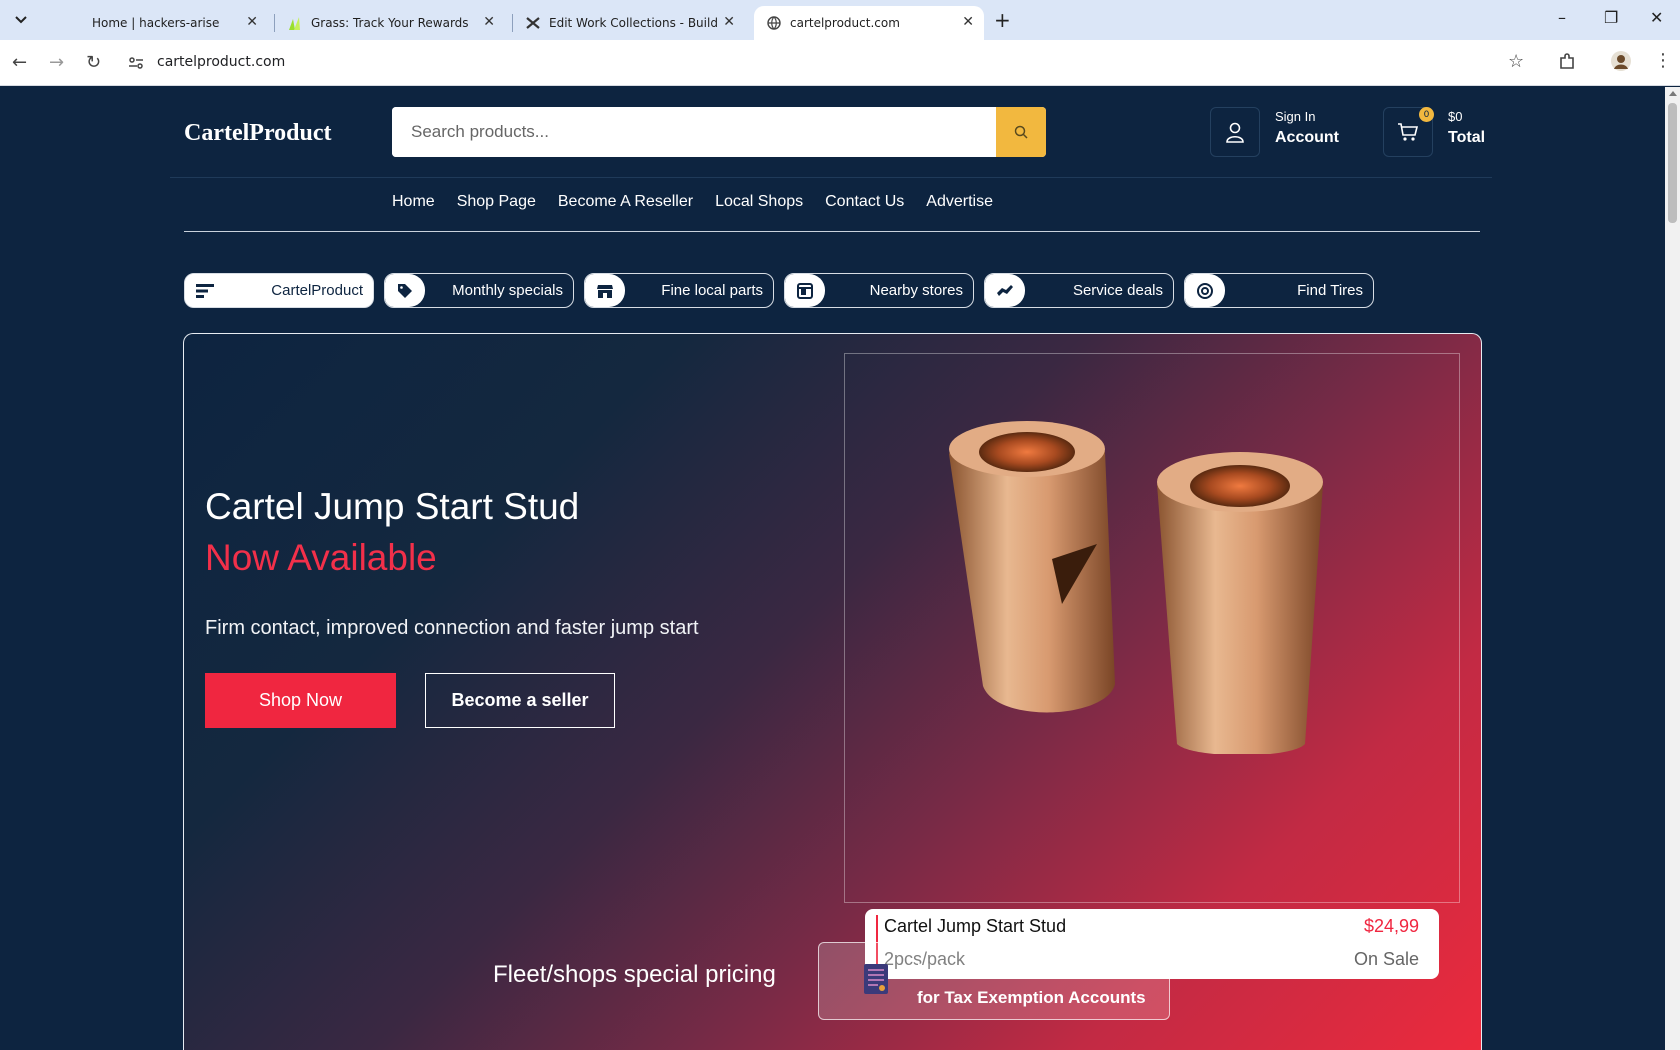 The height and width of the screenshot is (1050, 1680). I want to click on window-close-icon: ✕, so click(1656, 17).